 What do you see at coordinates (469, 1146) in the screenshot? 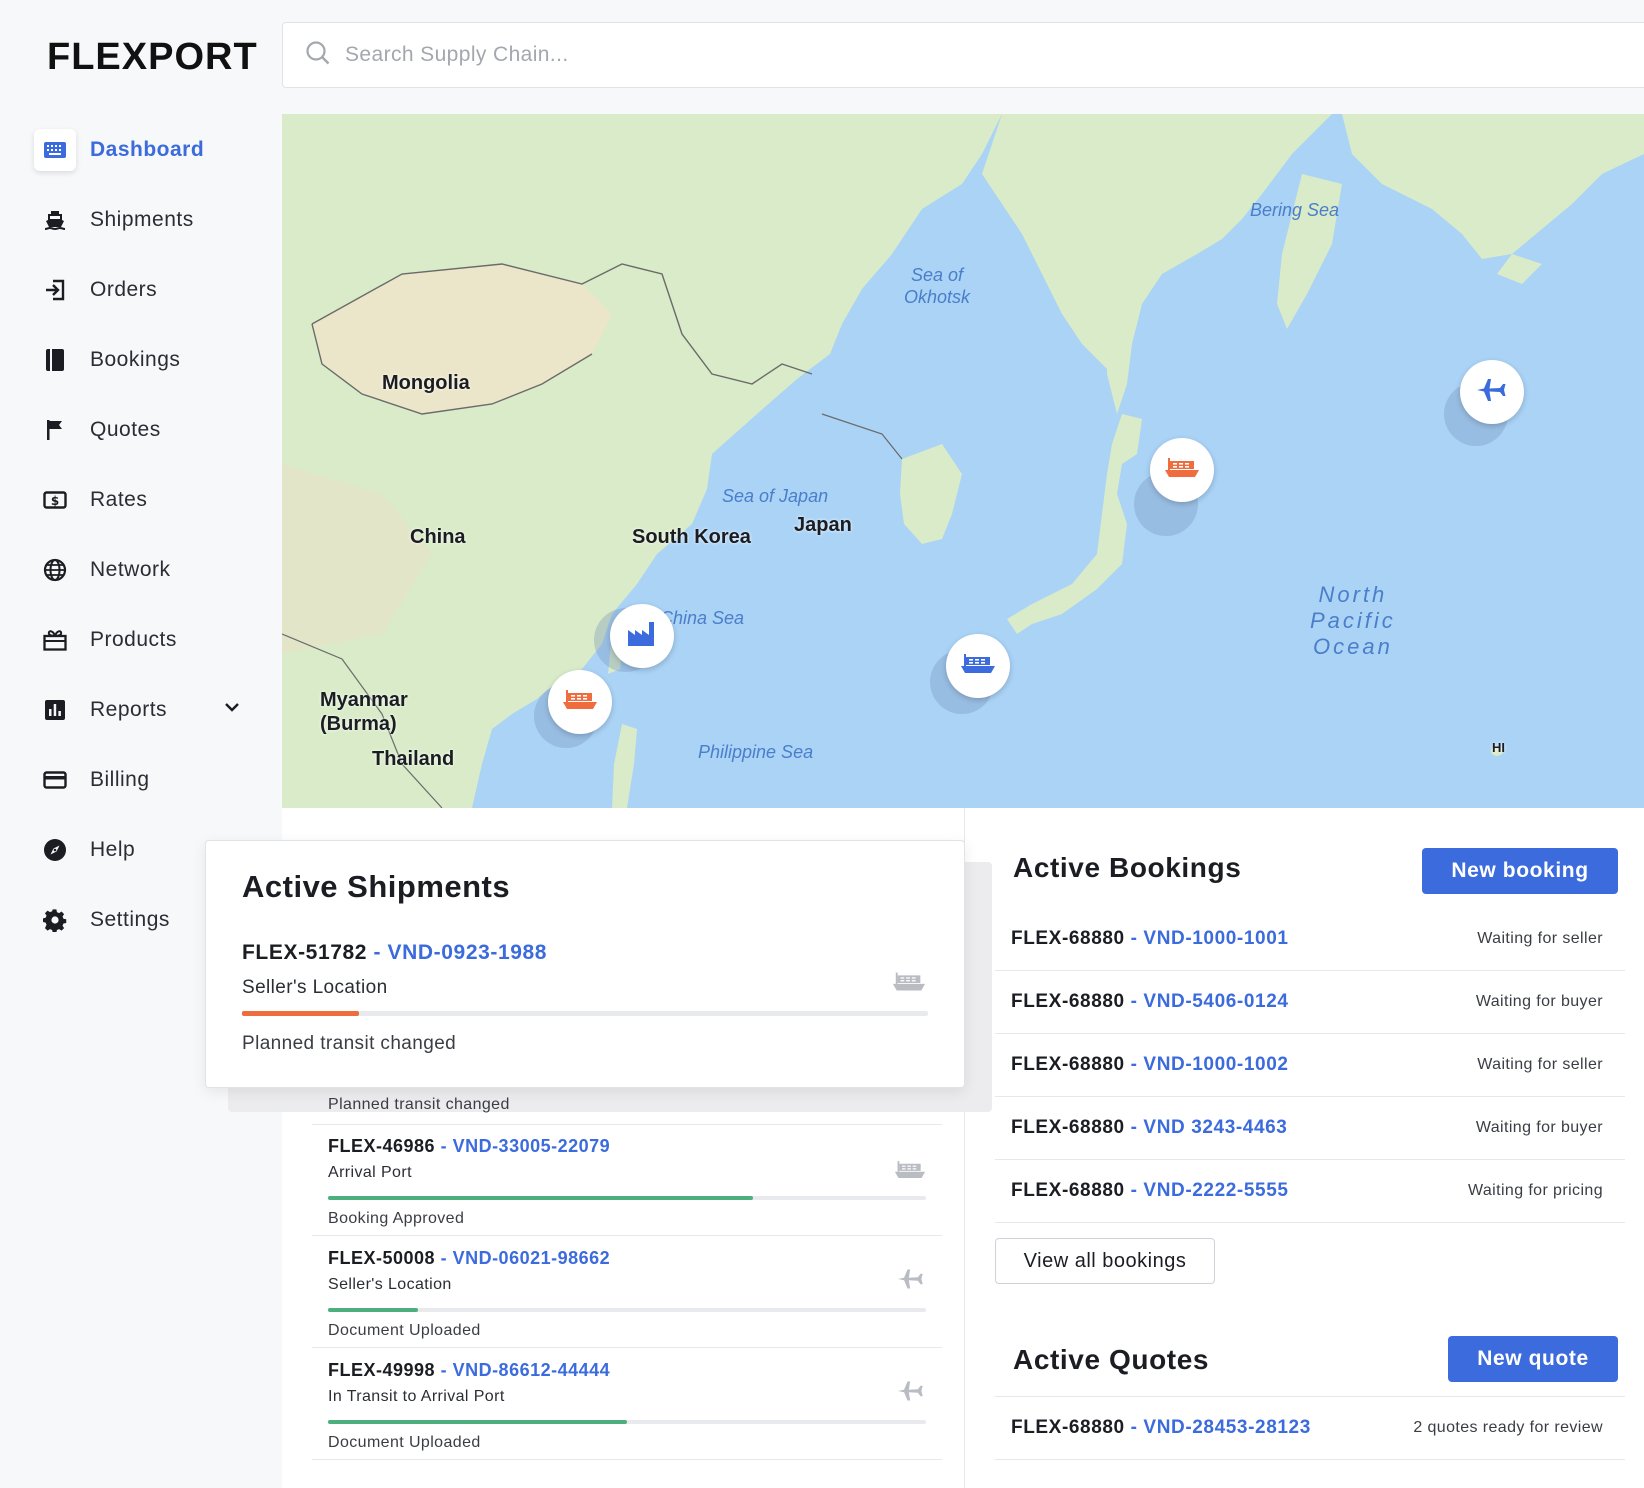
I see `shipment-title: FLEX-46986 - VND-33005-22079` at bounding box center [469, 1146].